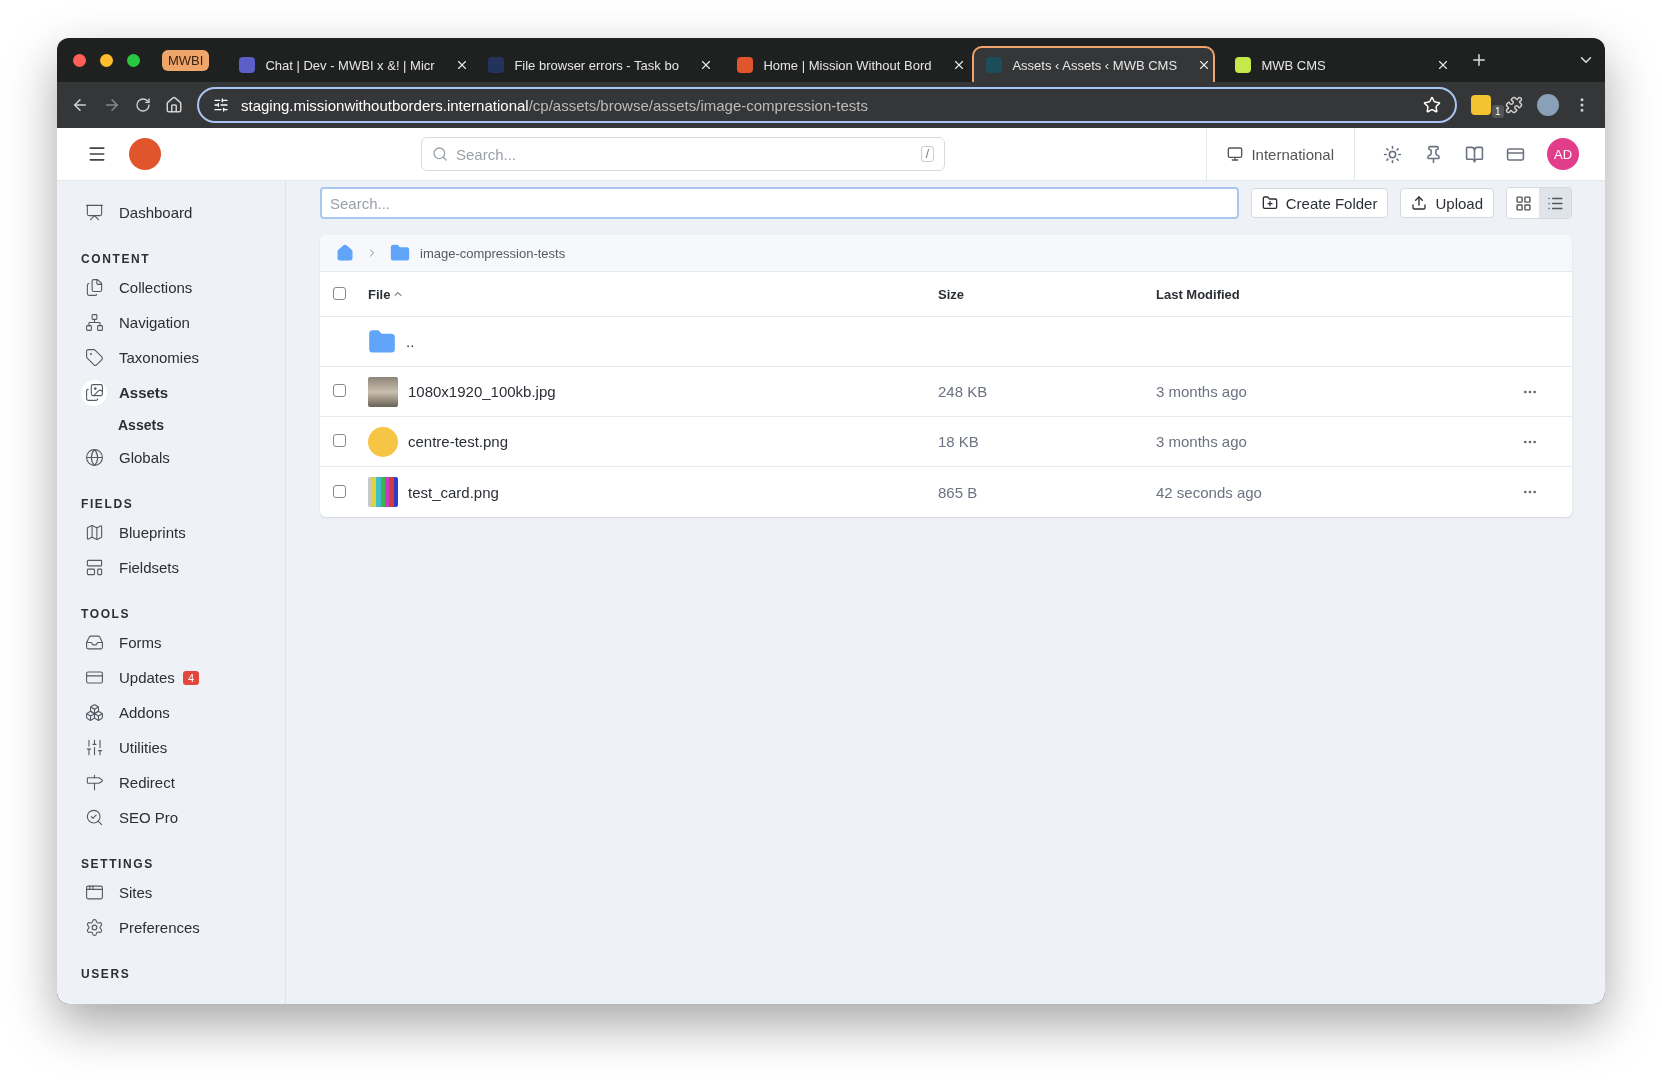 The width and height of the screenshot is (1662, 1080). I want to click on browser-tab: Assets ‹ Assets ‹ MWB CMS, so click(1094, 64).